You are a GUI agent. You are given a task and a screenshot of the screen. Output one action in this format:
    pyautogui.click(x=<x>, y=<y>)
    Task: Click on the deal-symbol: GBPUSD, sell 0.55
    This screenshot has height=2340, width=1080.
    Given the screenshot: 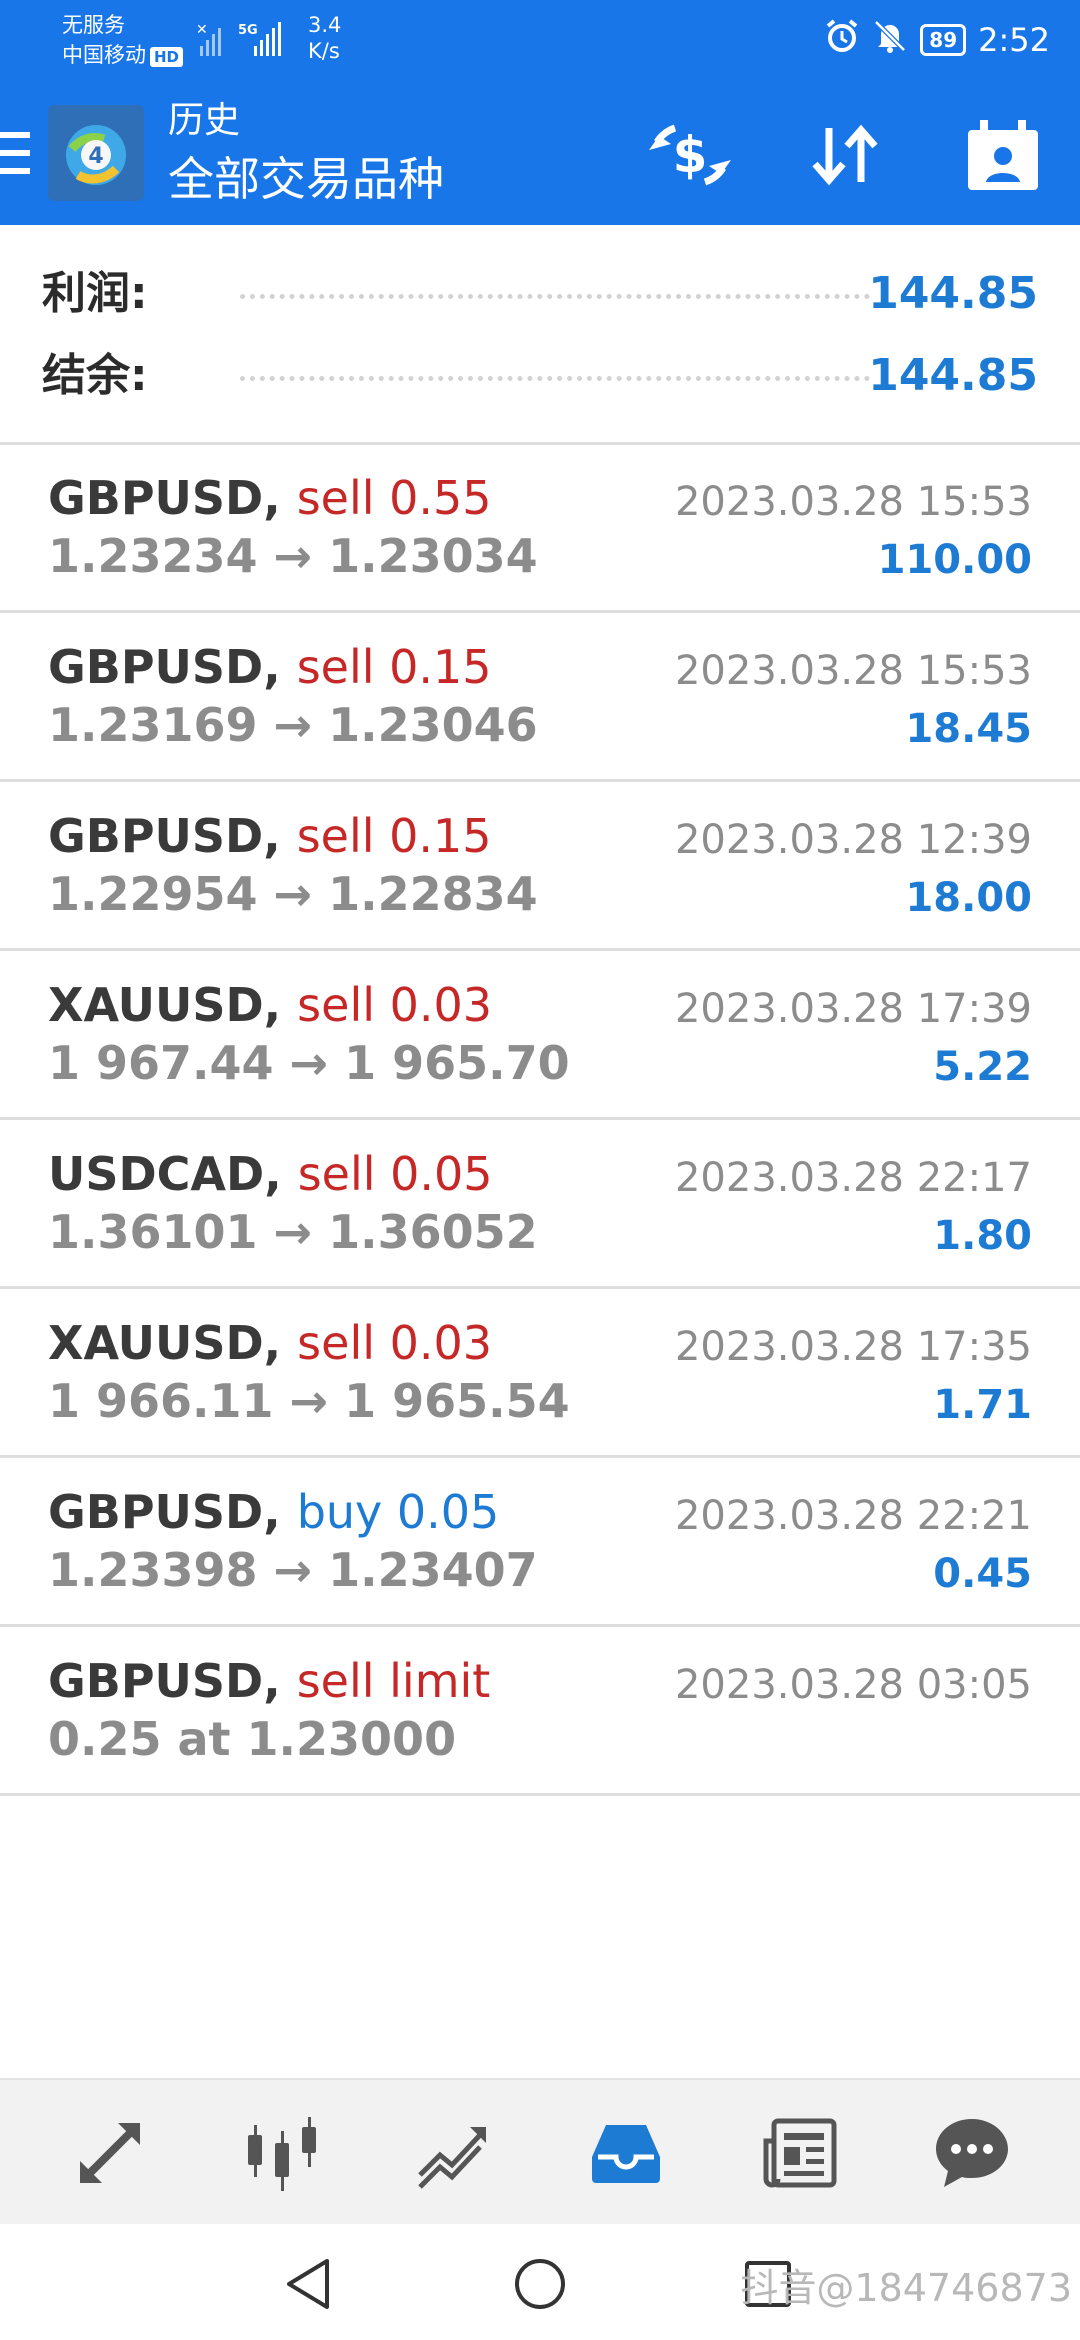 What is the action you would take?
    pyautogui.click(x=270, y=498)
    